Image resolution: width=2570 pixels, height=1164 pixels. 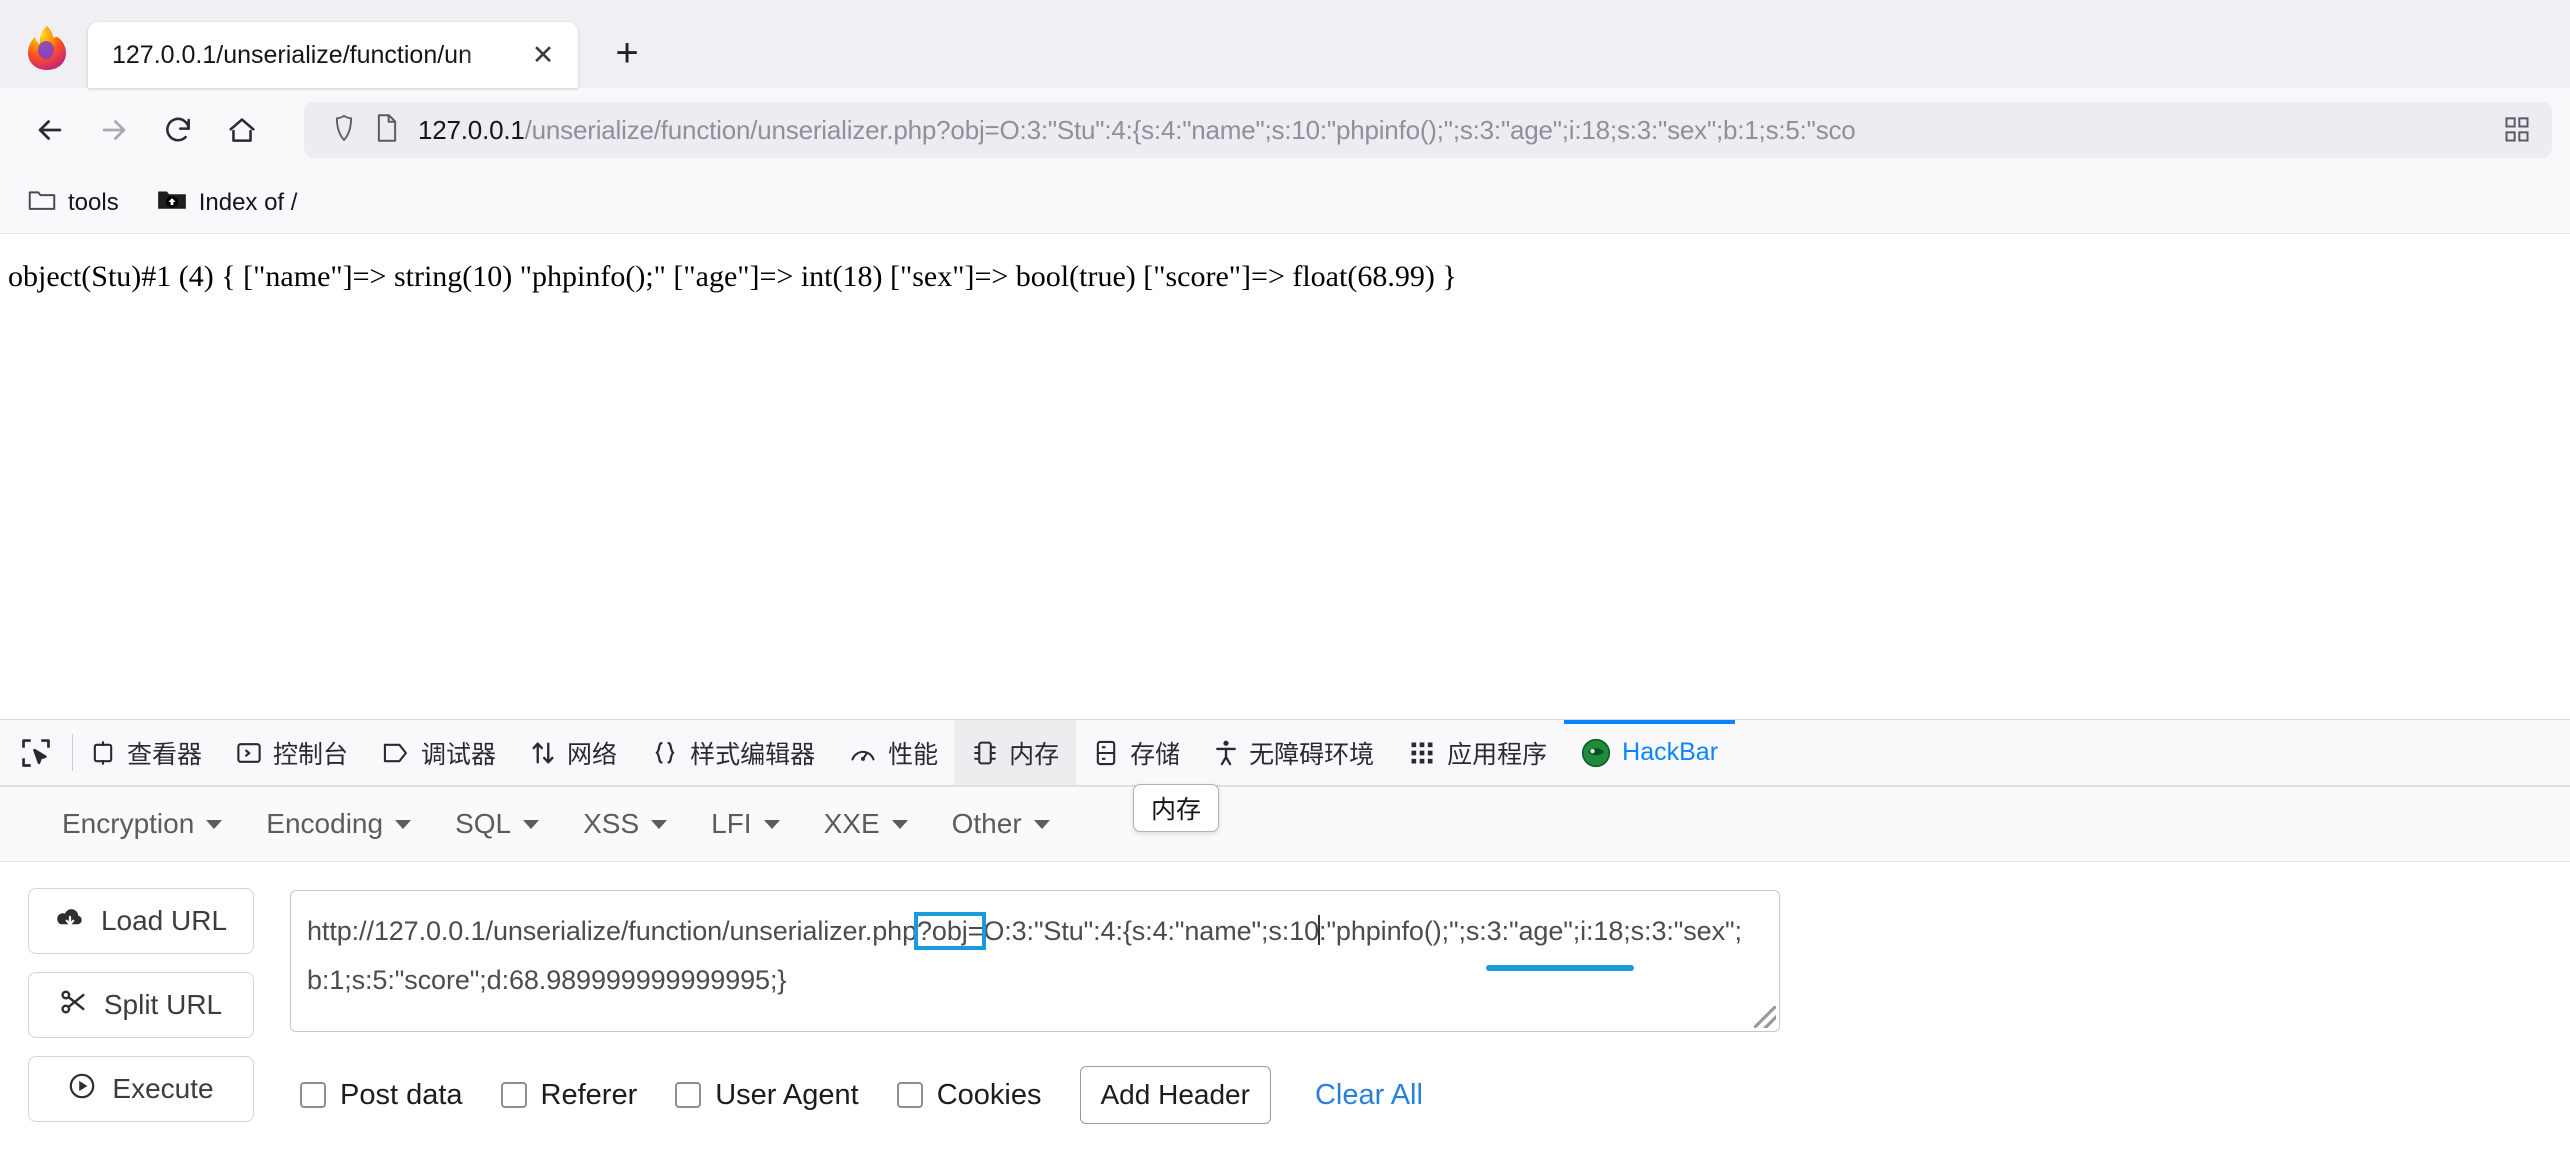 I want to click on hackbar-menu-encryption: Encryption, so click(x=142, y=824).